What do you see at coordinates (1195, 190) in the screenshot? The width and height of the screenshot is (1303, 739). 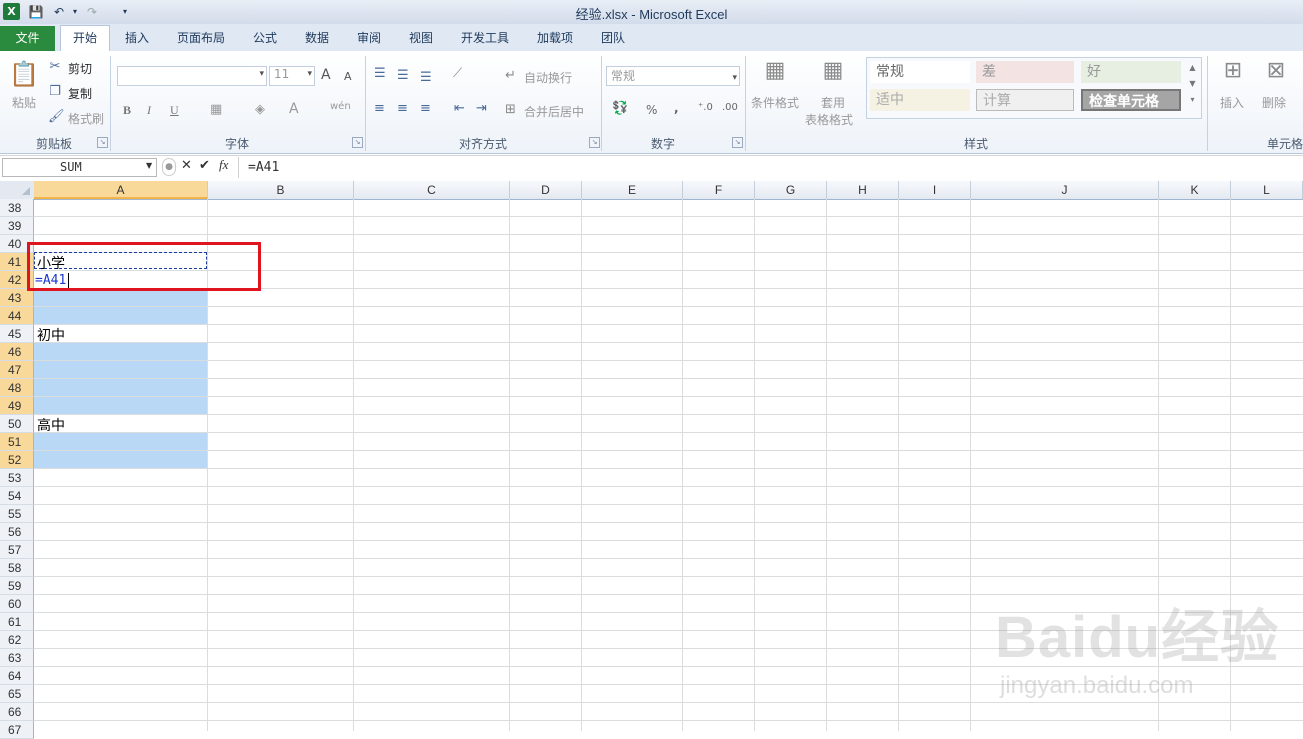 I see `column-header-K: K` at bounding box center [1195, 190].